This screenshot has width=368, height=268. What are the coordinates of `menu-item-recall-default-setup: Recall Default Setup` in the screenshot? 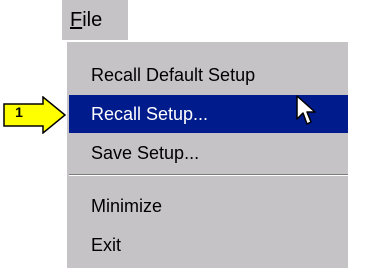 It's located at (208, 75).